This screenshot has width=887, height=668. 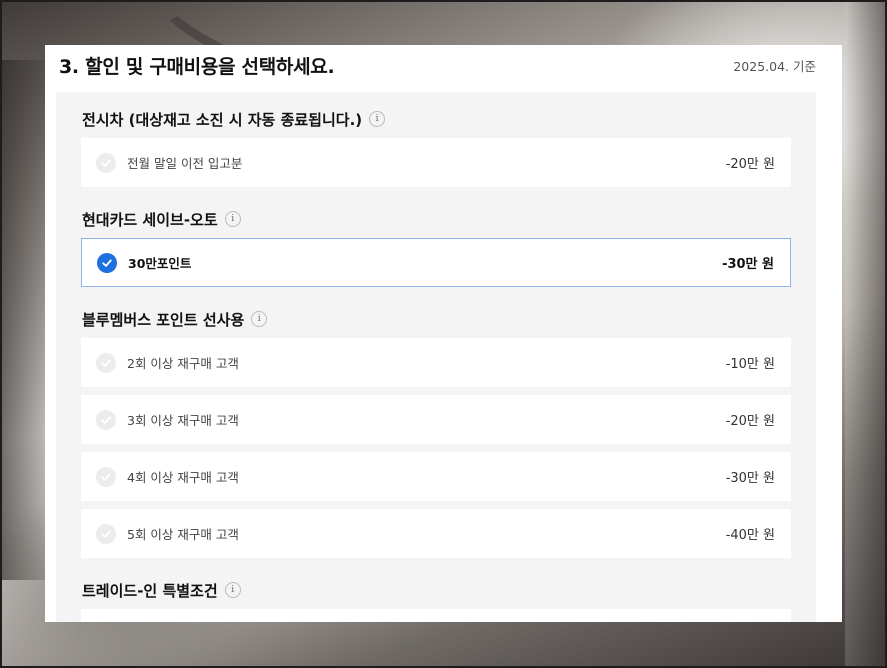 I want to click on page-title: 3. 할인 및 구매비용을 선택하세요., so click(x=197, y=67).